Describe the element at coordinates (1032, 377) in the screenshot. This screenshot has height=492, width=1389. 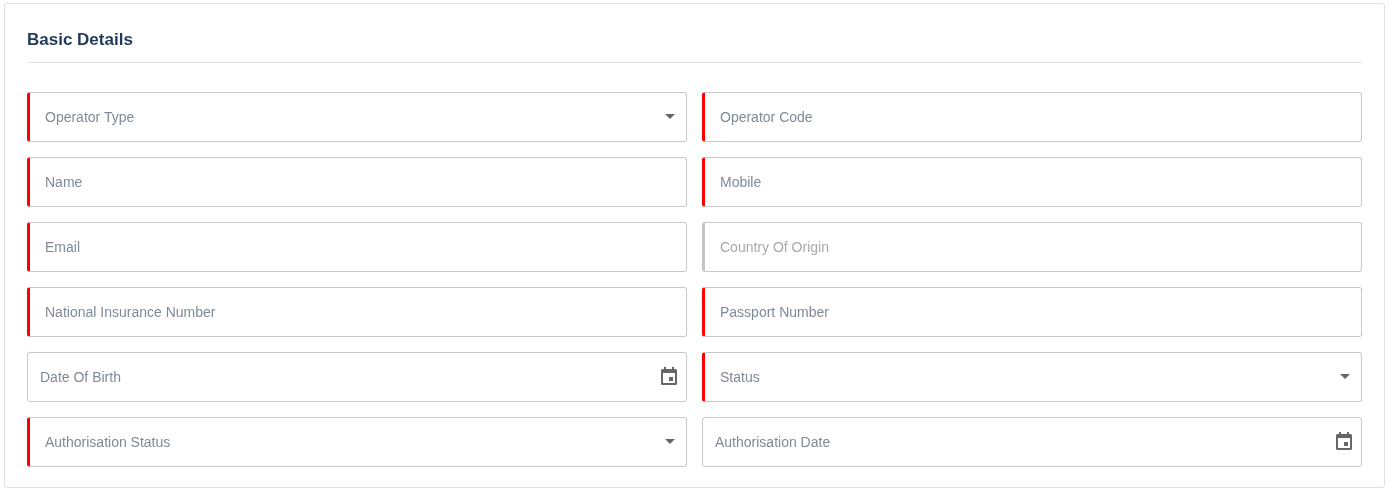
I see `dropdown-field: Status` at that location.